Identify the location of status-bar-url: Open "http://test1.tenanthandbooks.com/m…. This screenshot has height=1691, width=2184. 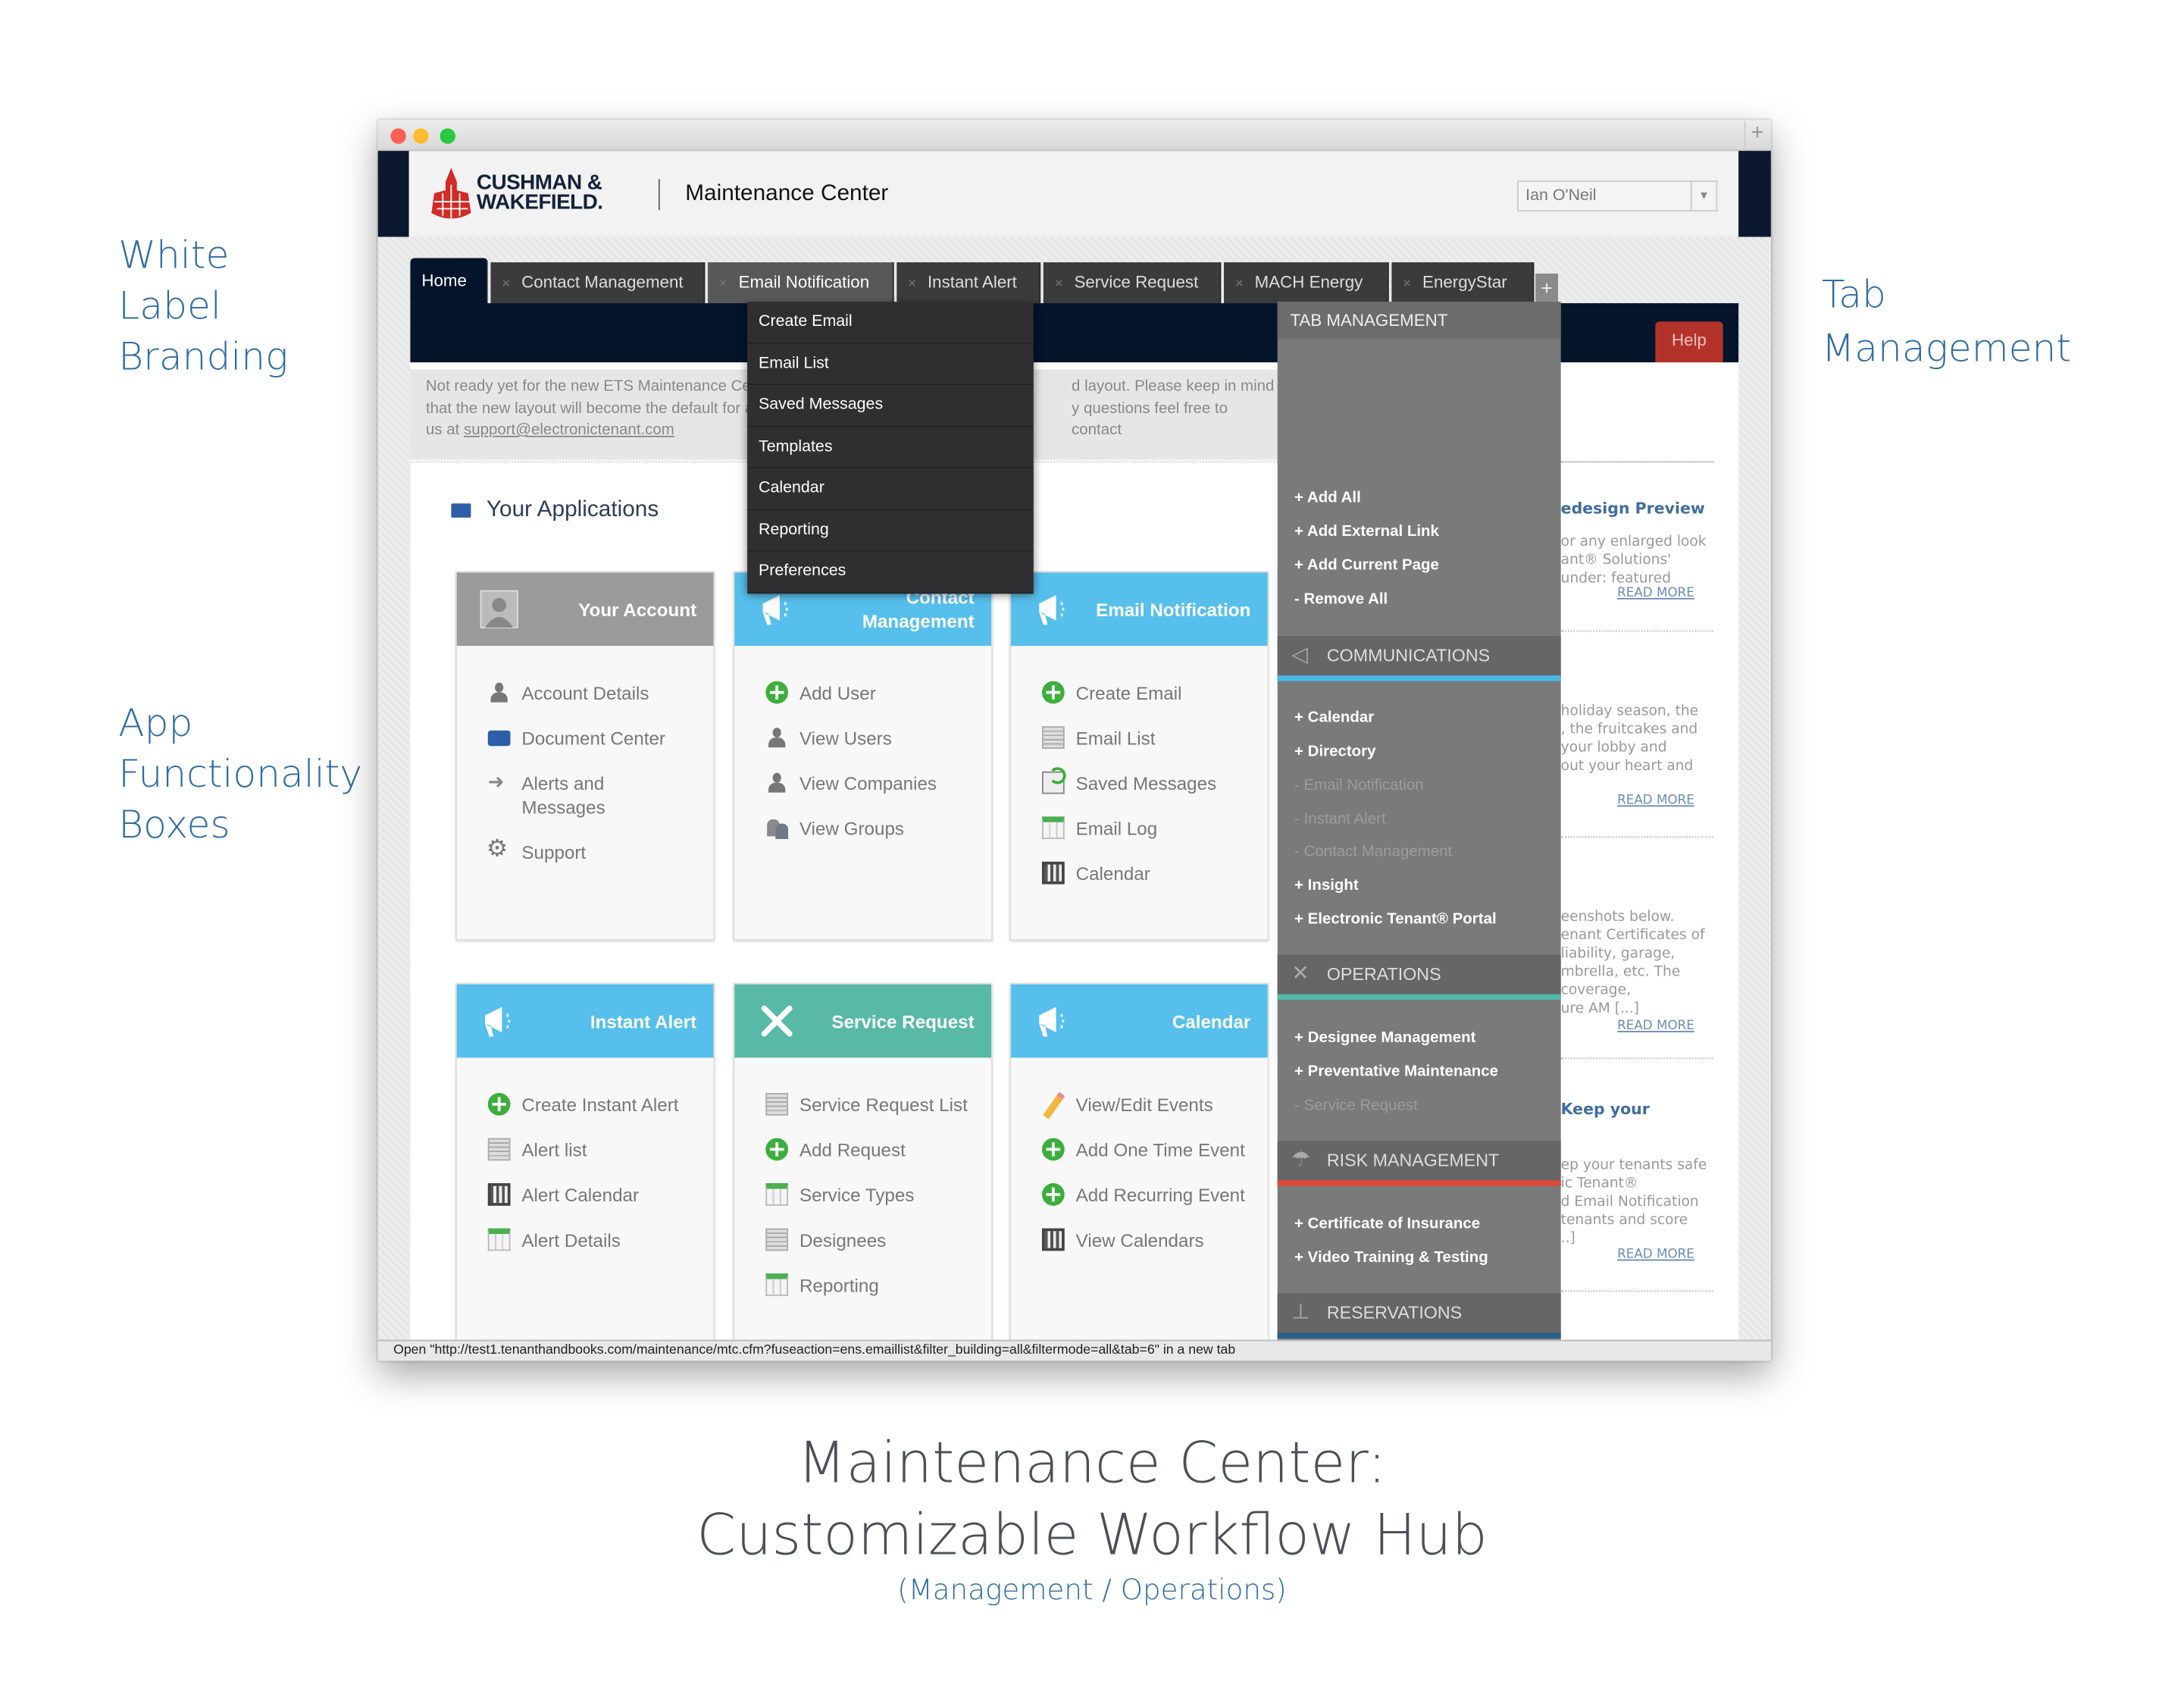
(1074, 1350).